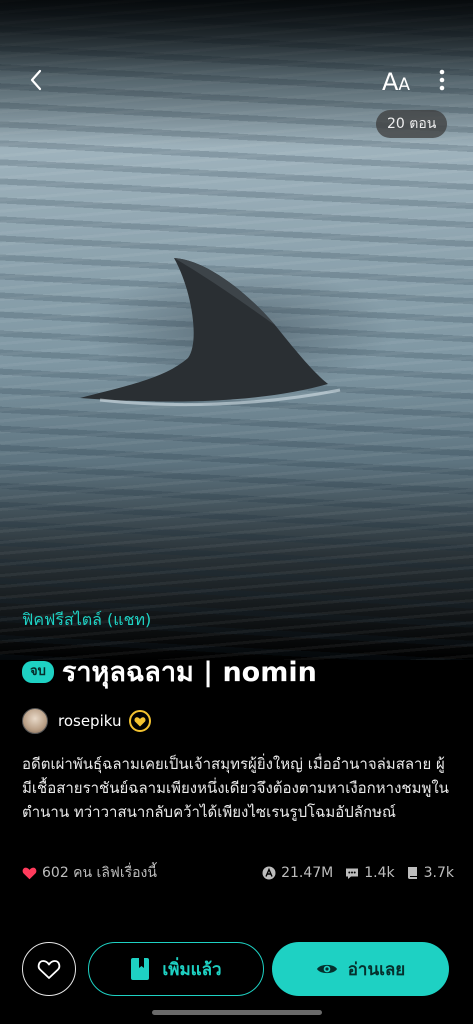  I want to click on font-size-button: A A, so click(396, 80).